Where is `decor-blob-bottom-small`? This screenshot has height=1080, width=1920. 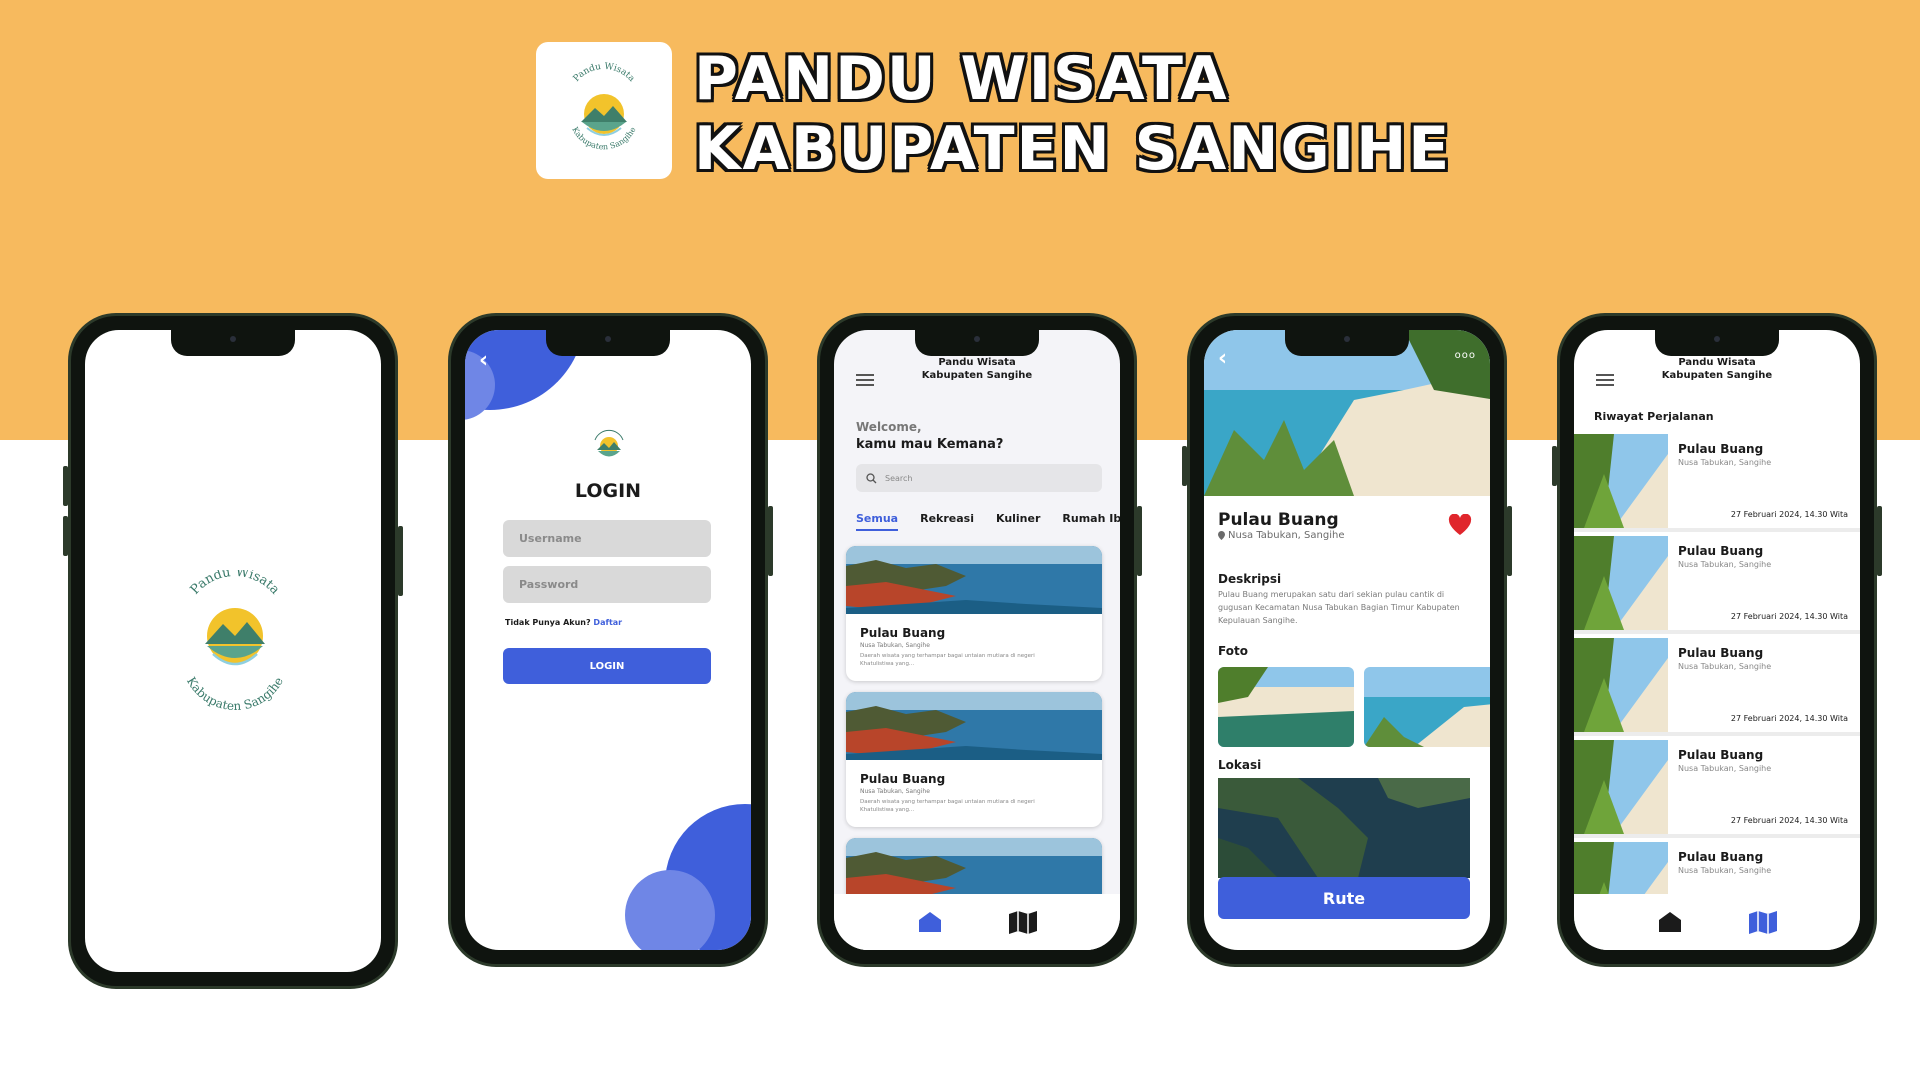 decor-blob-bottom-small is located at coordinates (670, 910).